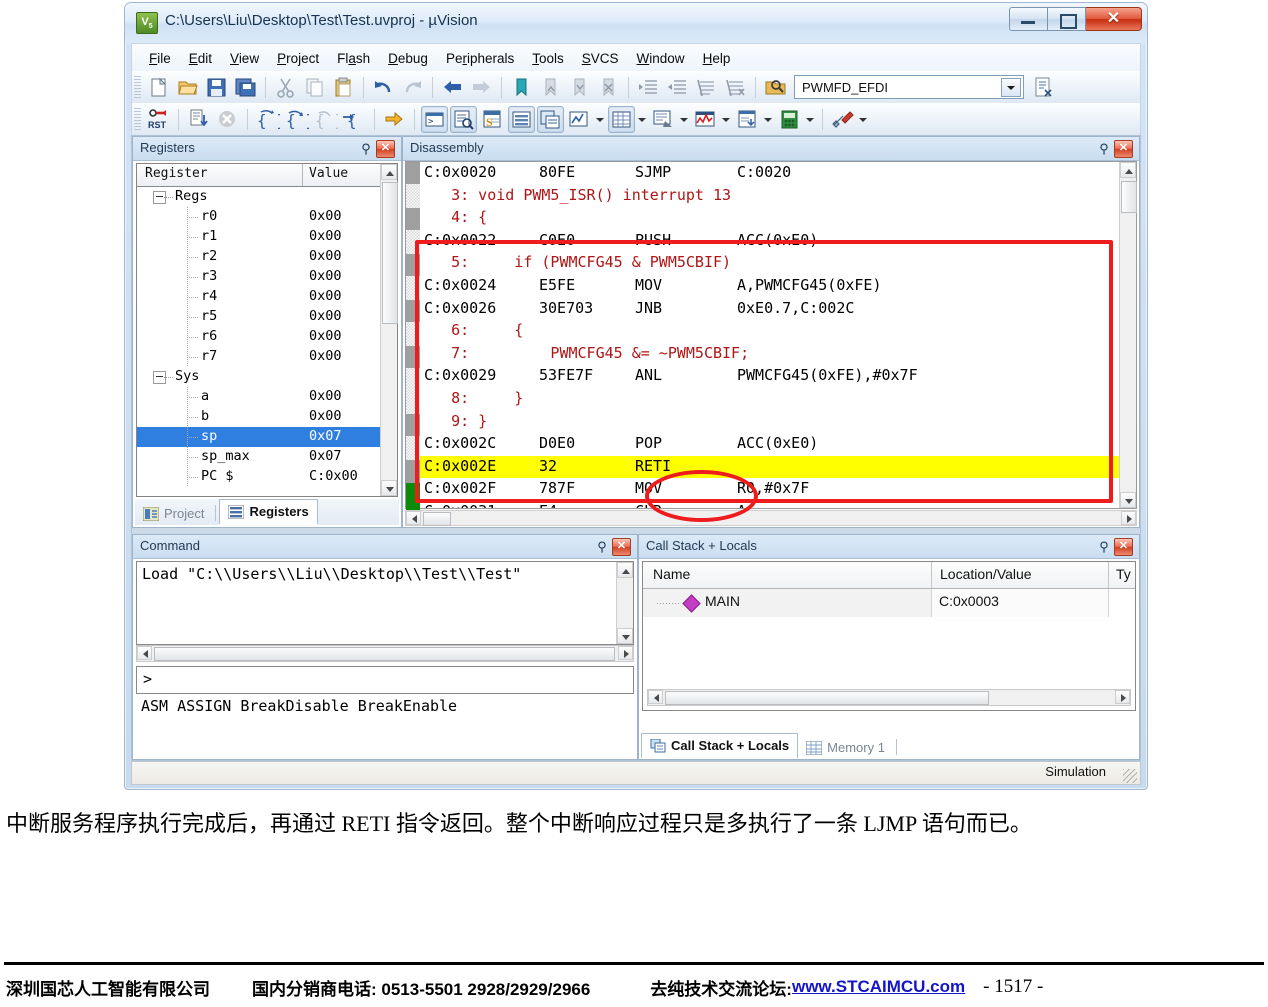 The image size is (1268, 1007). I want to click on menu-item-project: Project, so click(298, 58).